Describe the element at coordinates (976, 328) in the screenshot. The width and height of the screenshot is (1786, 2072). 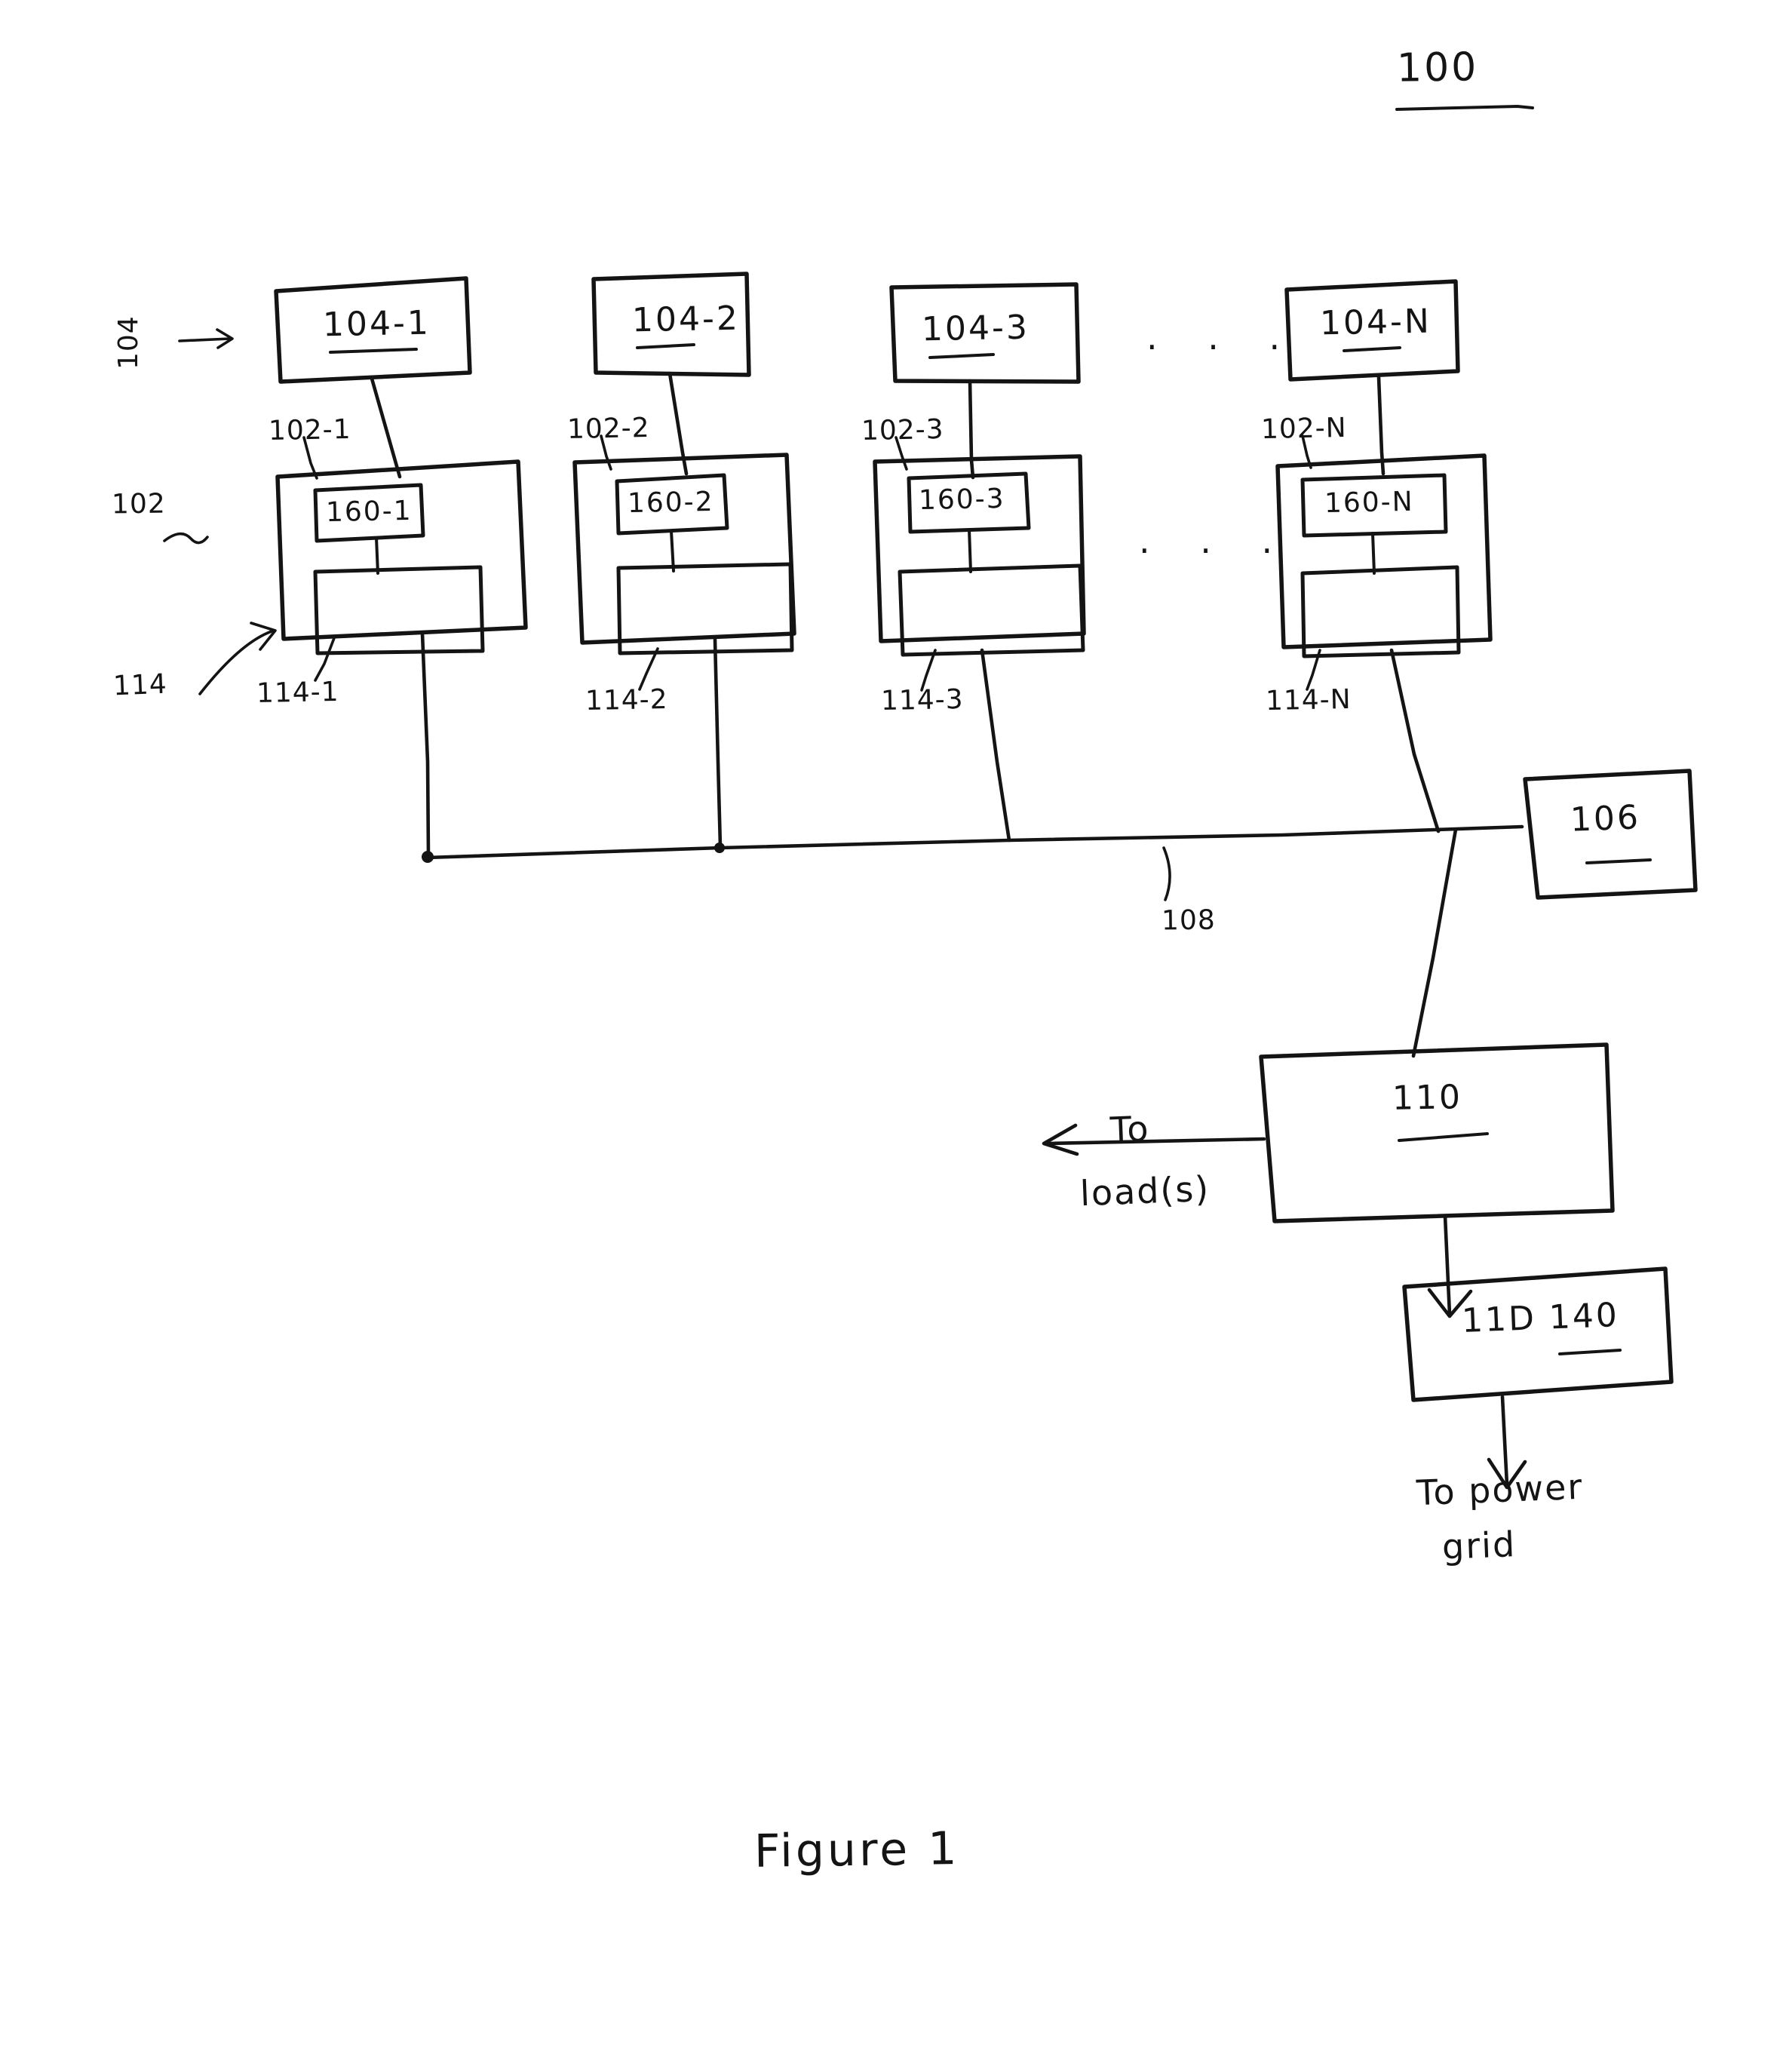
I see `box-label-104-3: 104-3` at that location.